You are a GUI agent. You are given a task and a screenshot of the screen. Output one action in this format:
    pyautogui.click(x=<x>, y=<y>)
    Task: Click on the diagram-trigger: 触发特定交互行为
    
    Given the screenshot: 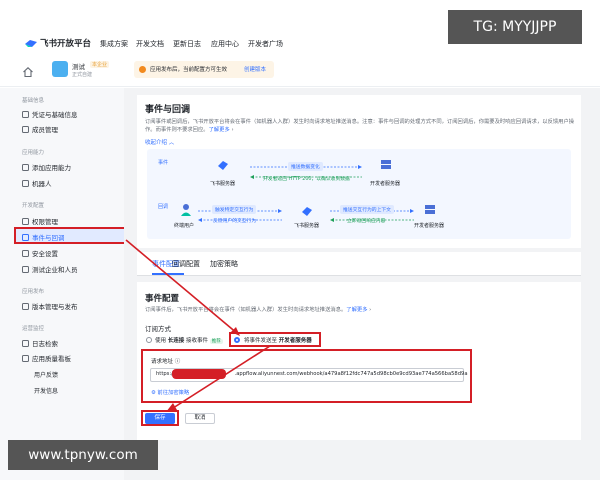 What is the action you would take?
    pyautogui.click(x=234, y=209)
    